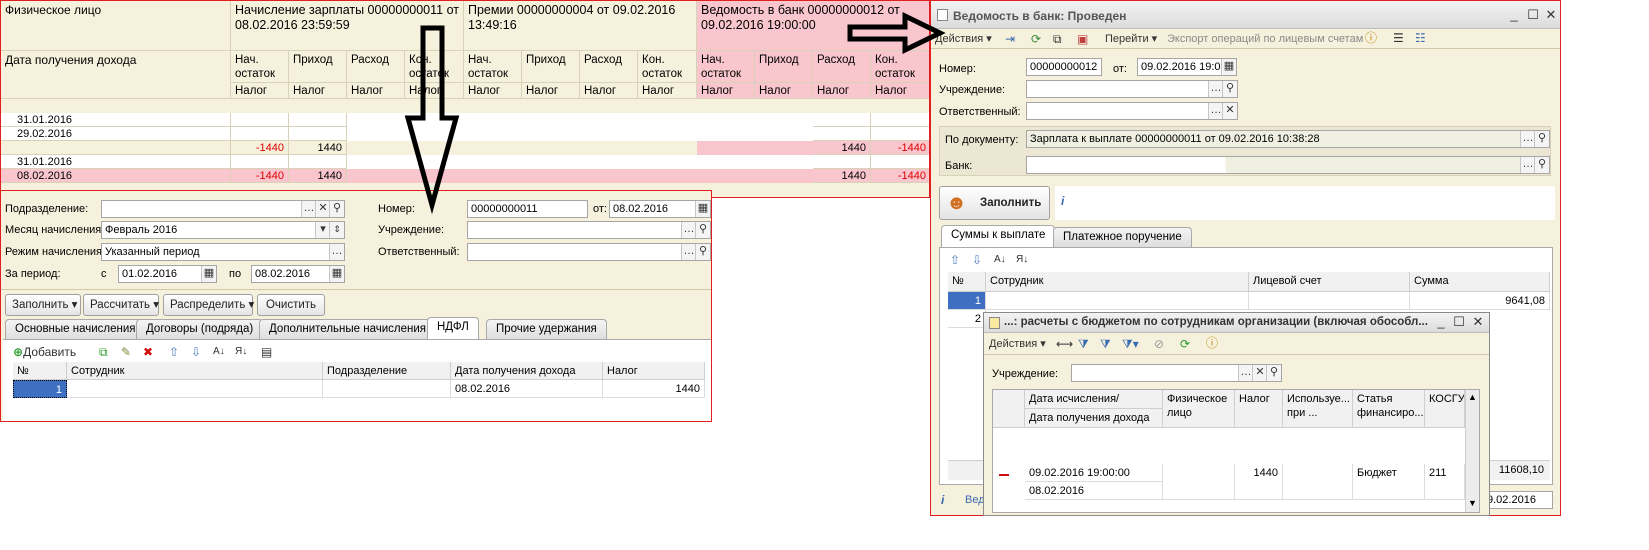  What do you see at coordinates (432, 120) in the screenshot?
I see `down-arrow-annotation` at bounding box center [432, 120].